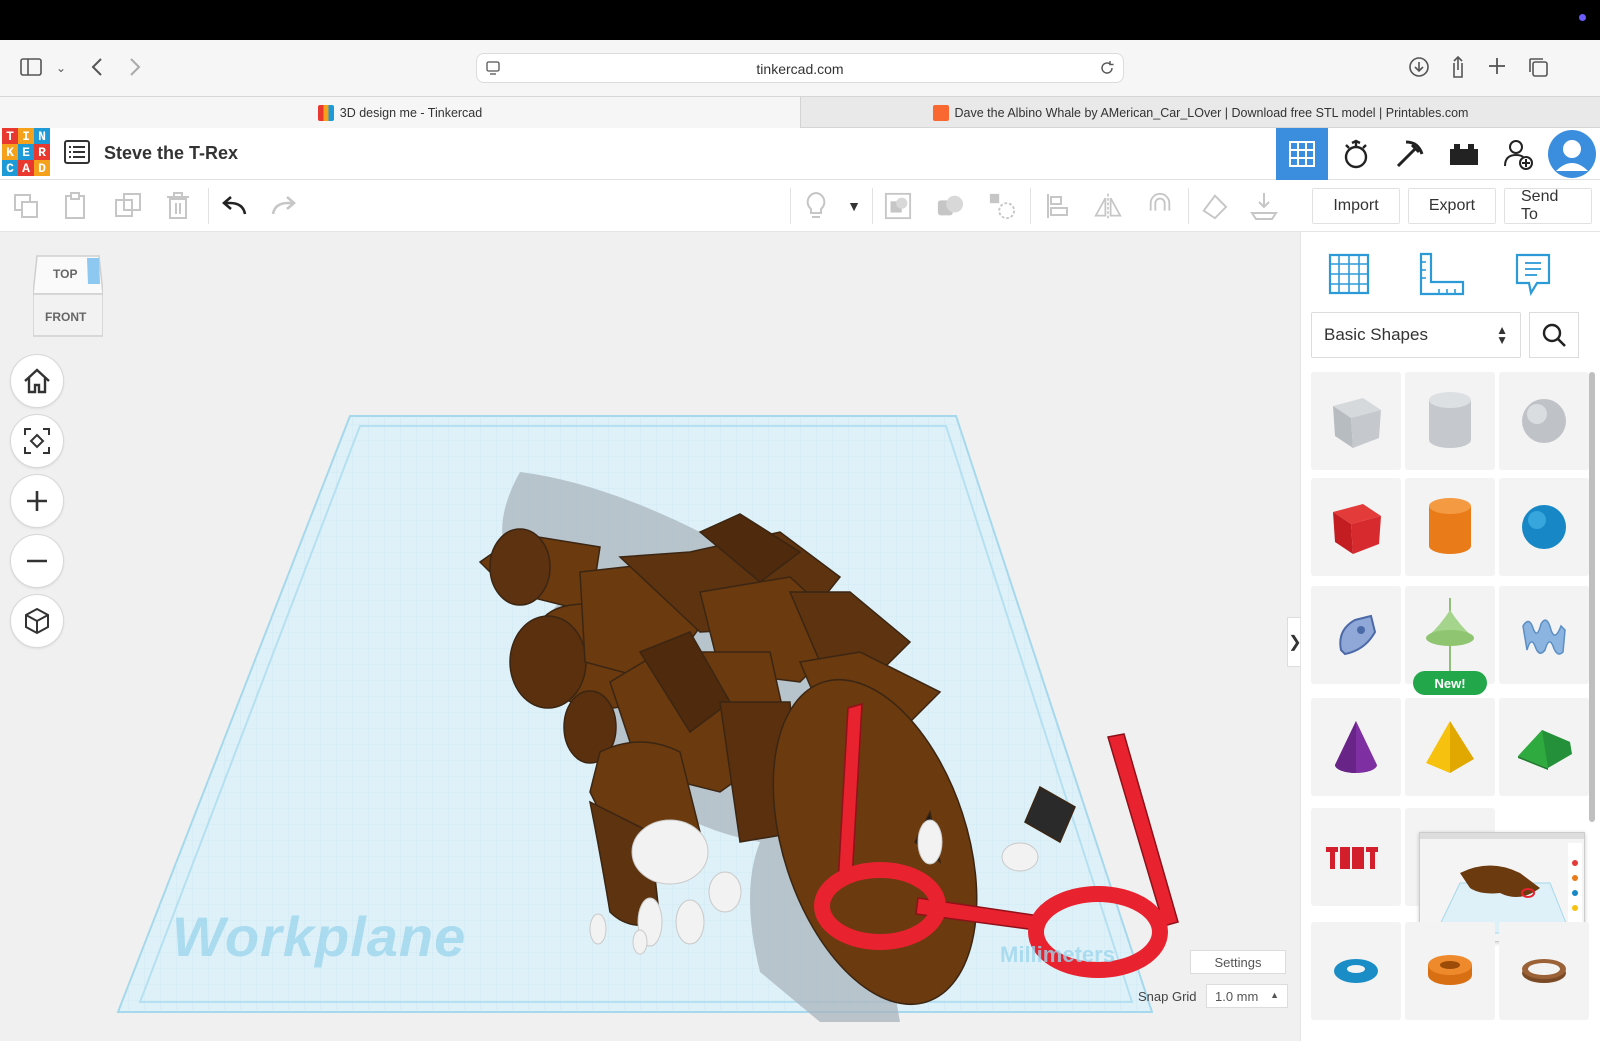 The height and width of the screenshot is (1041, 1600). Describe the element at coordinates (1497, 68) in the screenshot. I see `new-tab-plus-icon` at that location.